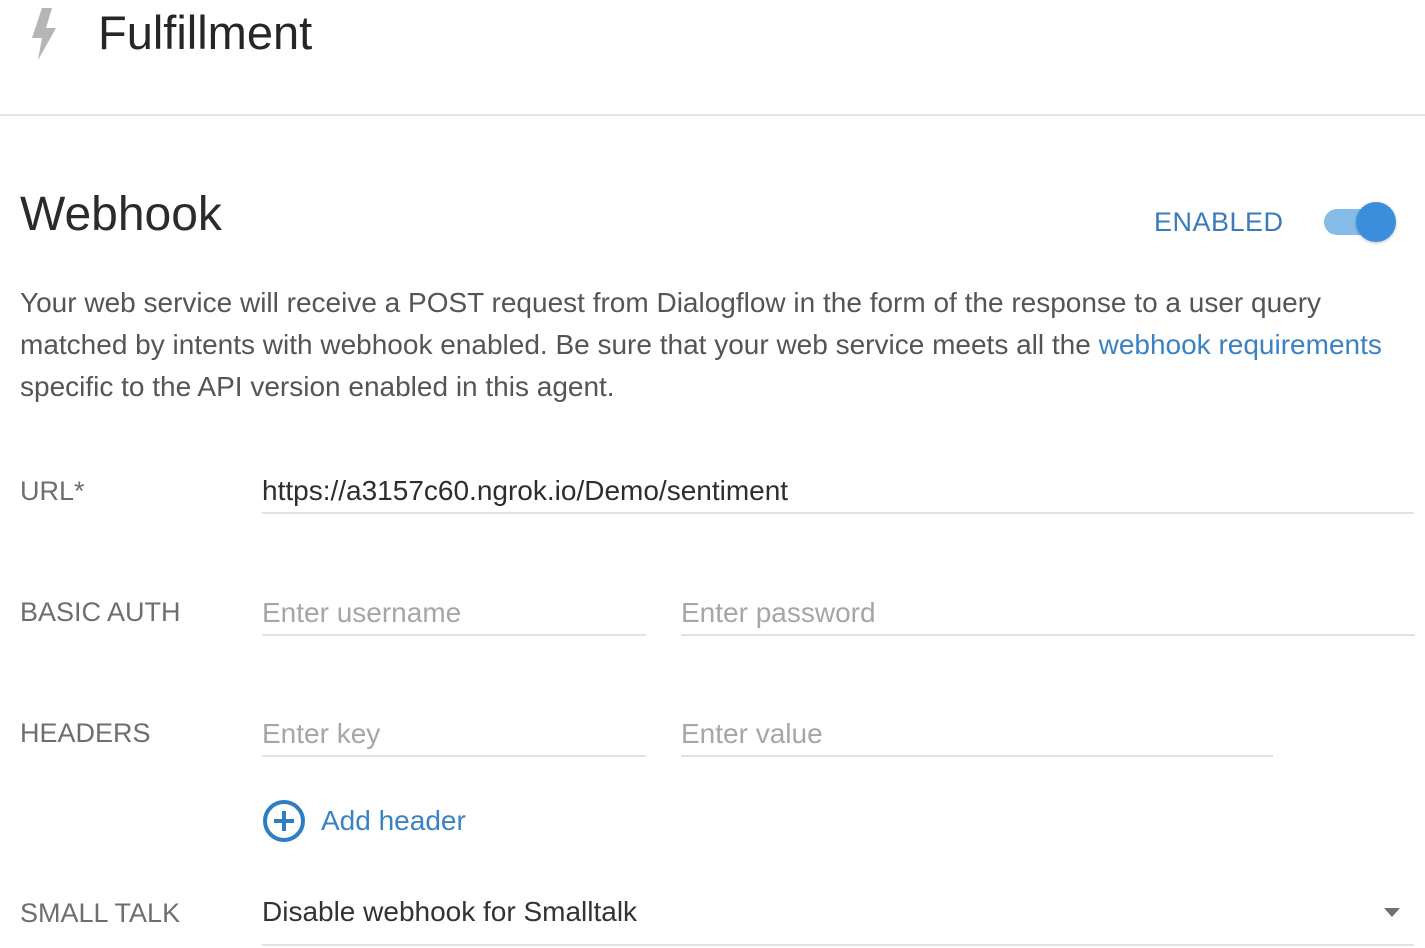  What do you see at coordinates (121, 214) in the screenshot?
I see `webhook-section-title: Webhook` at bounding box center [121, 214].